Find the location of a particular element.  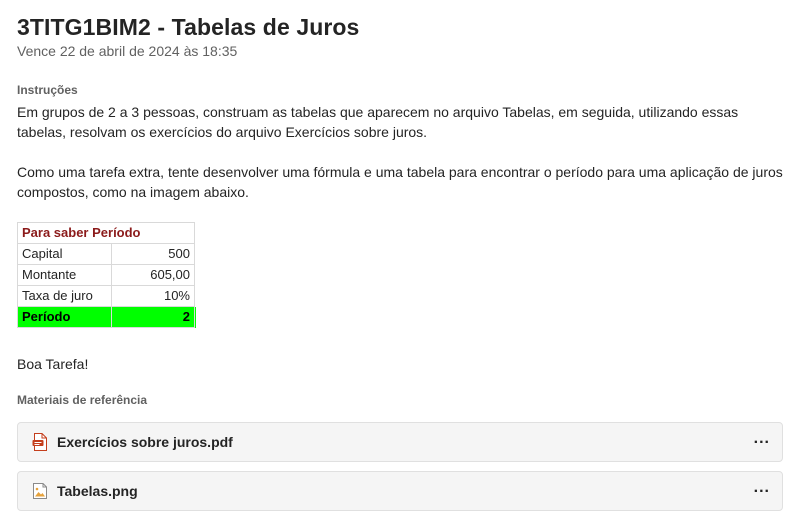

sheet-row-value: 500 is located at coordinates (153, 254).